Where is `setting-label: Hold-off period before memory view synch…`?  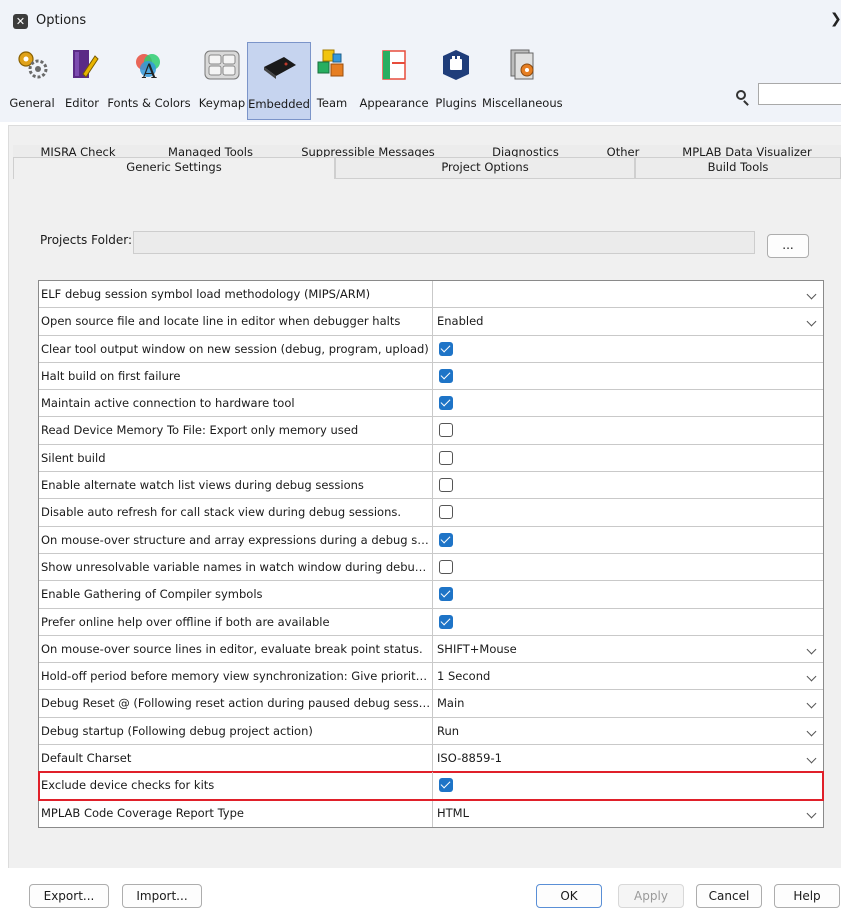
setting-label: Hold-off period before memory view synch… is located at coordinates (236, 676).